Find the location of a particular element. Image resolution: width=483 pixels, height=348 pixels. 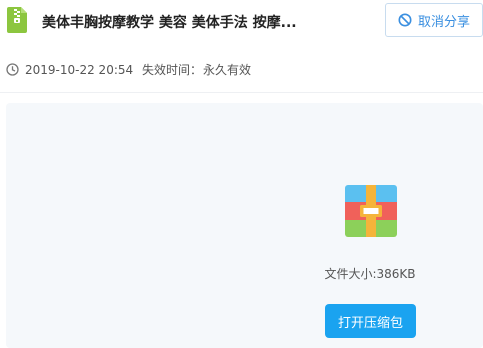

share-time: 2019-10-22 20:54 is located at coordinates (79, 70).